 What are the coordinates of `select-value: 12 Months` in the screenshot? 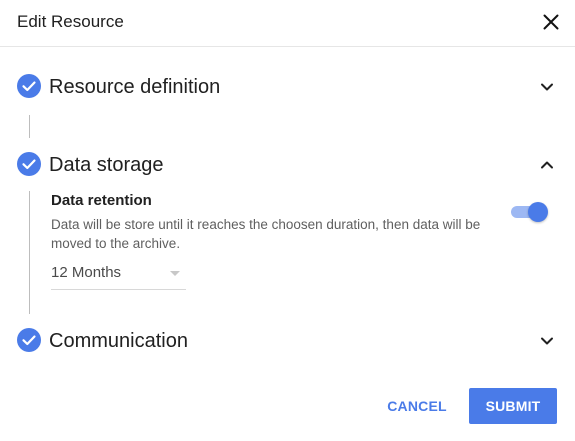 It's located at (86, 272).